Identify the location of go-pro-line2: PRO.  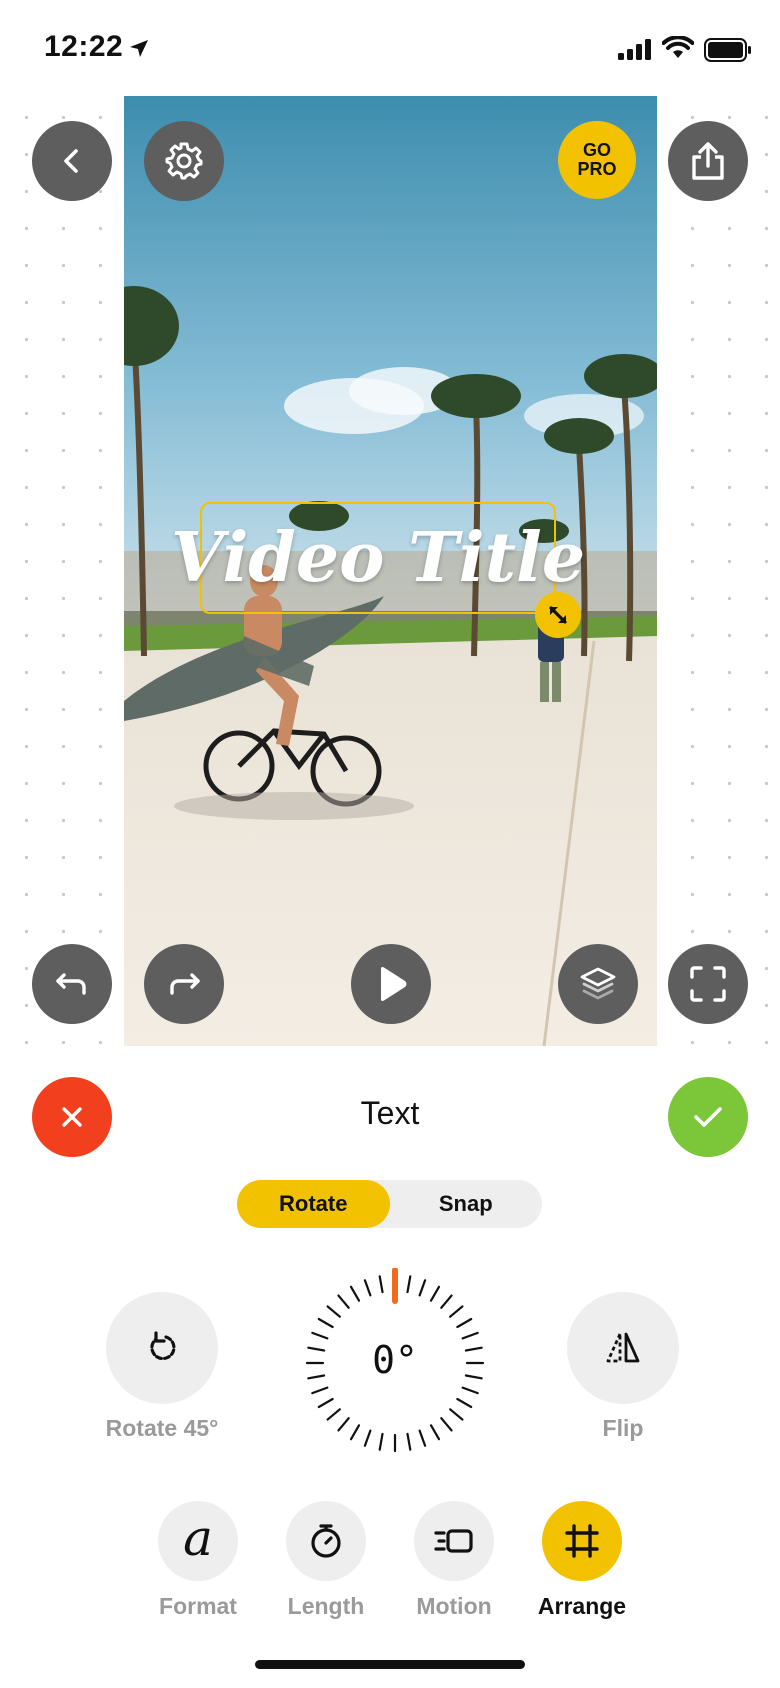
(597, 169).